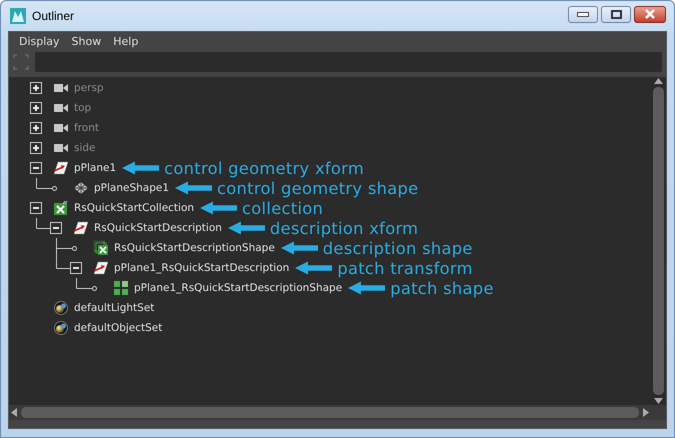 This screenshot has height=438, width=675. What do you see at coordinates (264, 168) in the screenshot?
I see `annotation: control geometry xform` at bounding box center [264, 168].